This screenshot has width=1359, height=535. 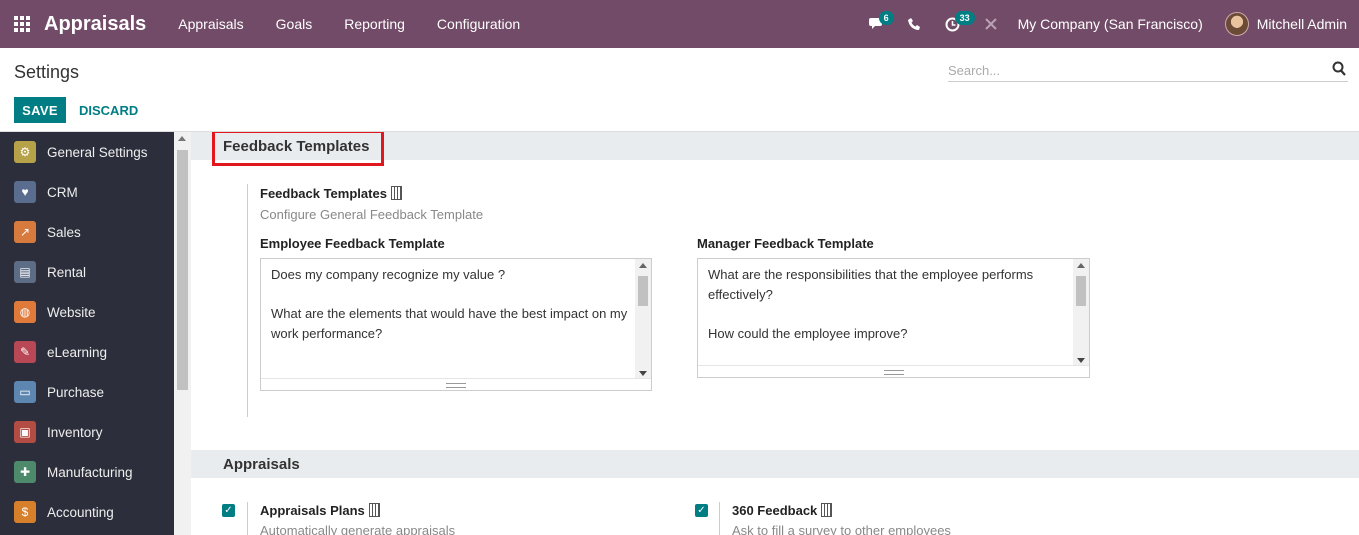 I want to click on debug-tools-icon, so click(x=991, y=24).